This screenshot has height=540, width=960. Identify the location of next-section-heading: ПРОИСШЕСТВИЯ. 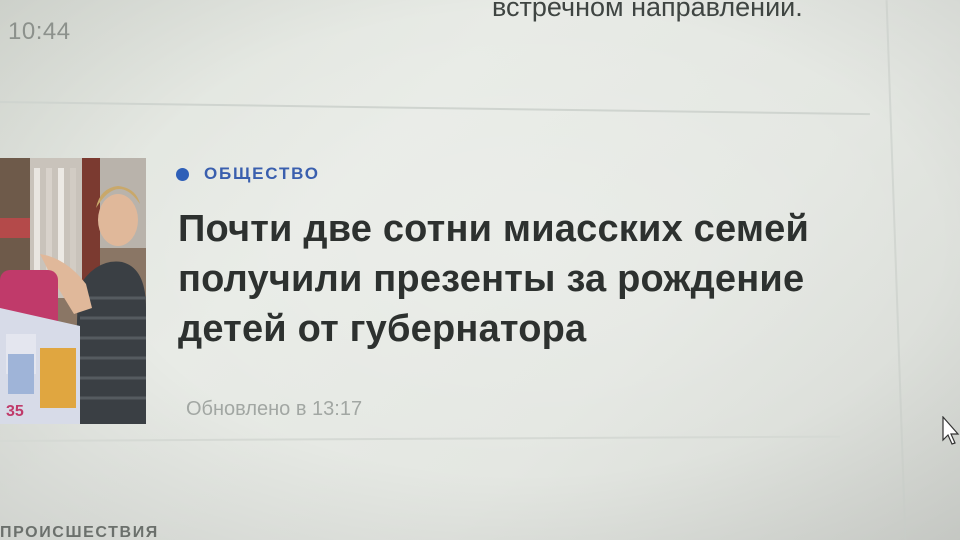
(79, 532).